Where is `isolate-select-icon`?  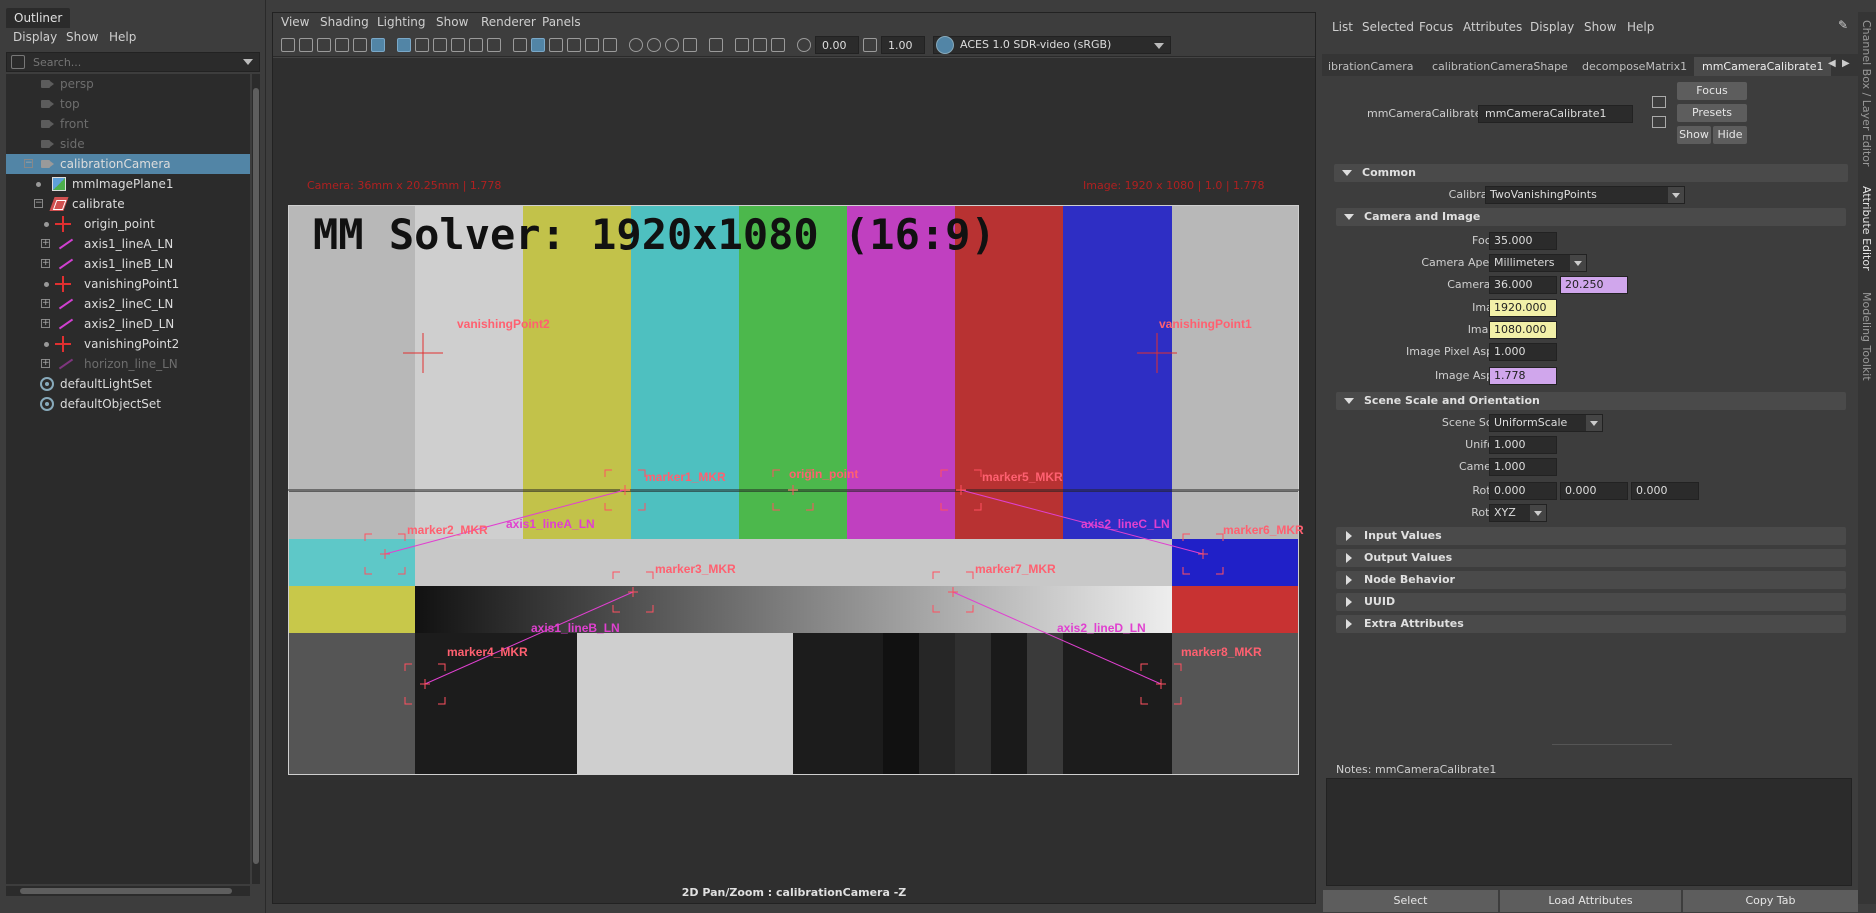
isolate-select-icon is located at coordinates (716, 45).